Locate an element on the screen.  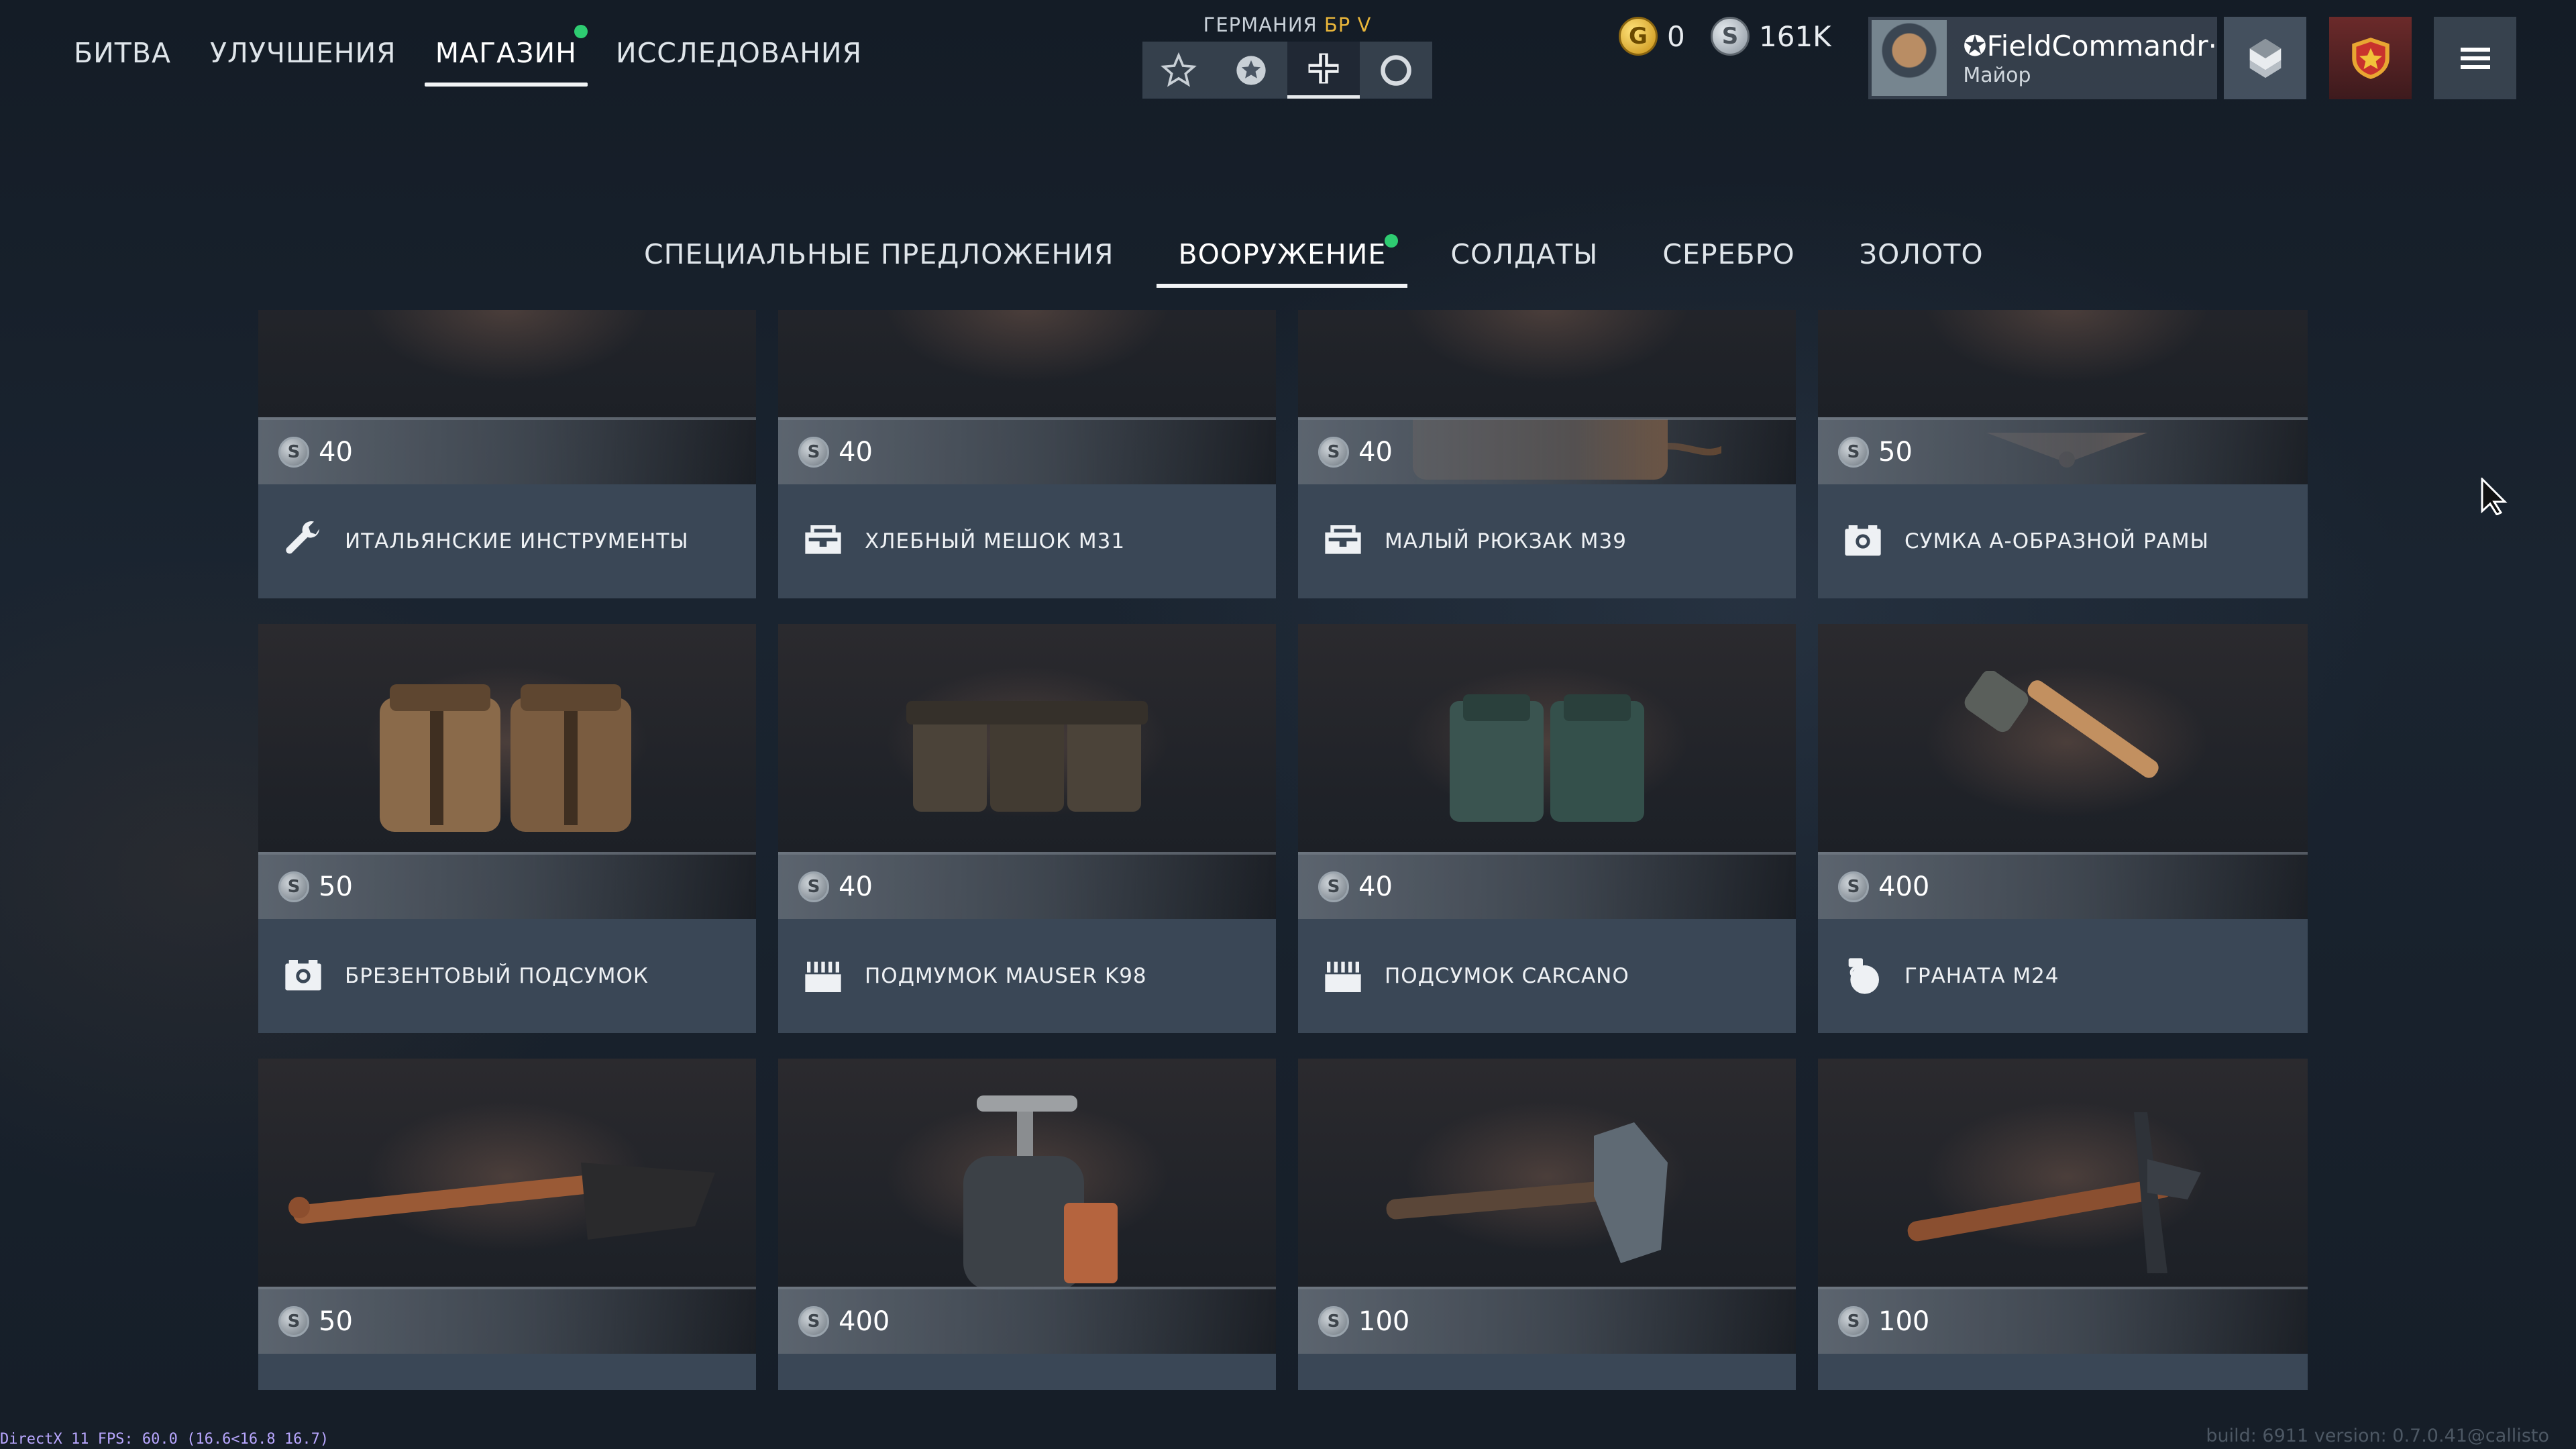
nation-tab-ussr is located at coordinates (1251, 70).